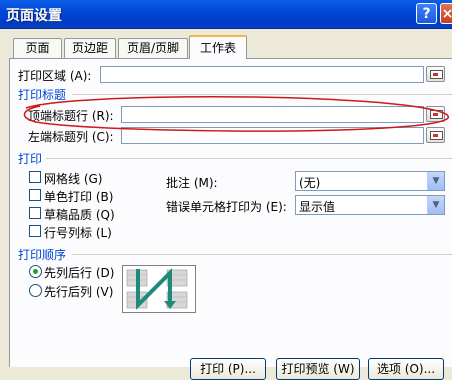 This screenshot has height=380, width=452. Describe the element at coordinates (73, 179) in the screenshot. I see `gridlines-label: 网格线 (G)` at that location.